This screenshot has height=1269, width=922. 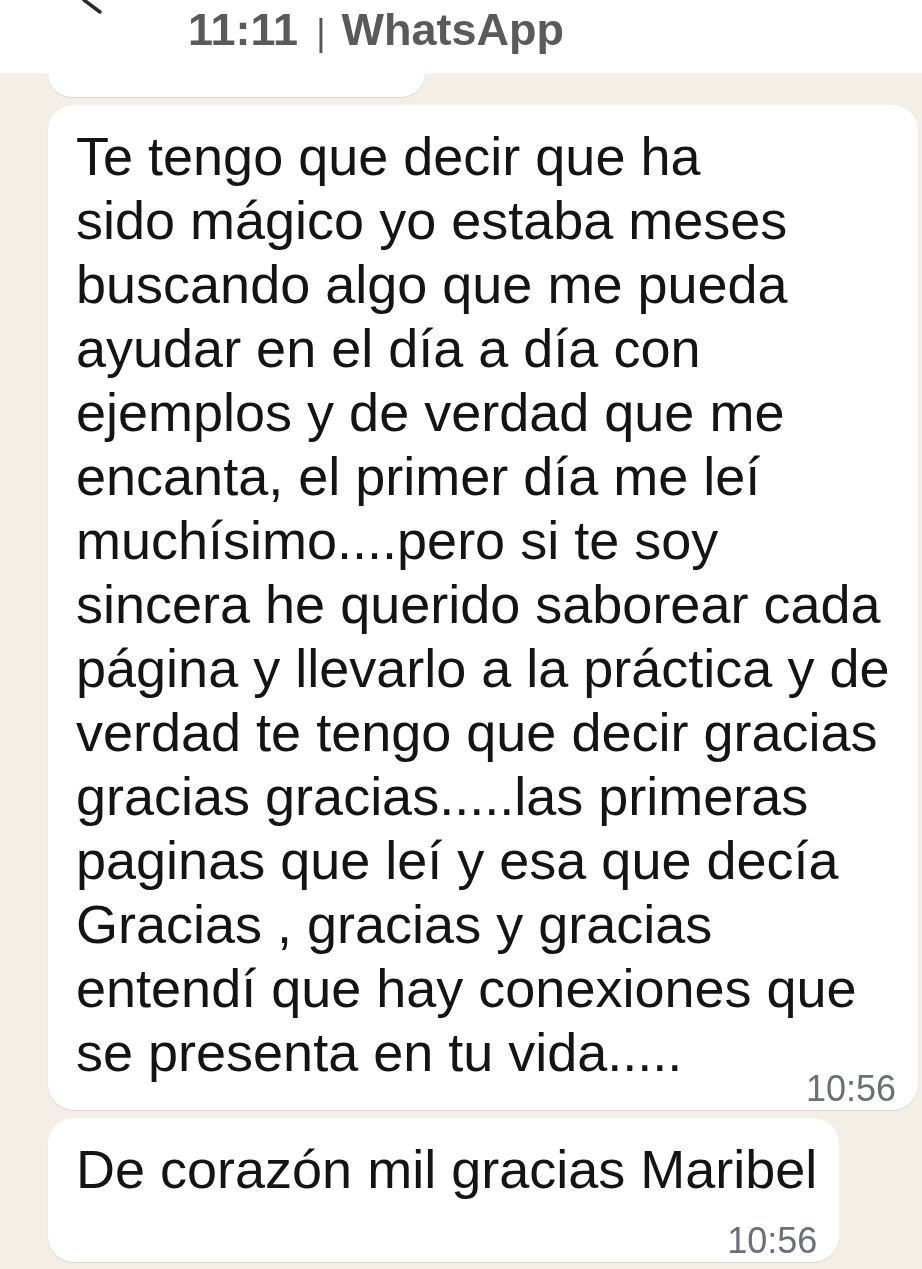 I want to click on message-text: De corazón mil gracias Maribel, so click(x=447, y=1169).